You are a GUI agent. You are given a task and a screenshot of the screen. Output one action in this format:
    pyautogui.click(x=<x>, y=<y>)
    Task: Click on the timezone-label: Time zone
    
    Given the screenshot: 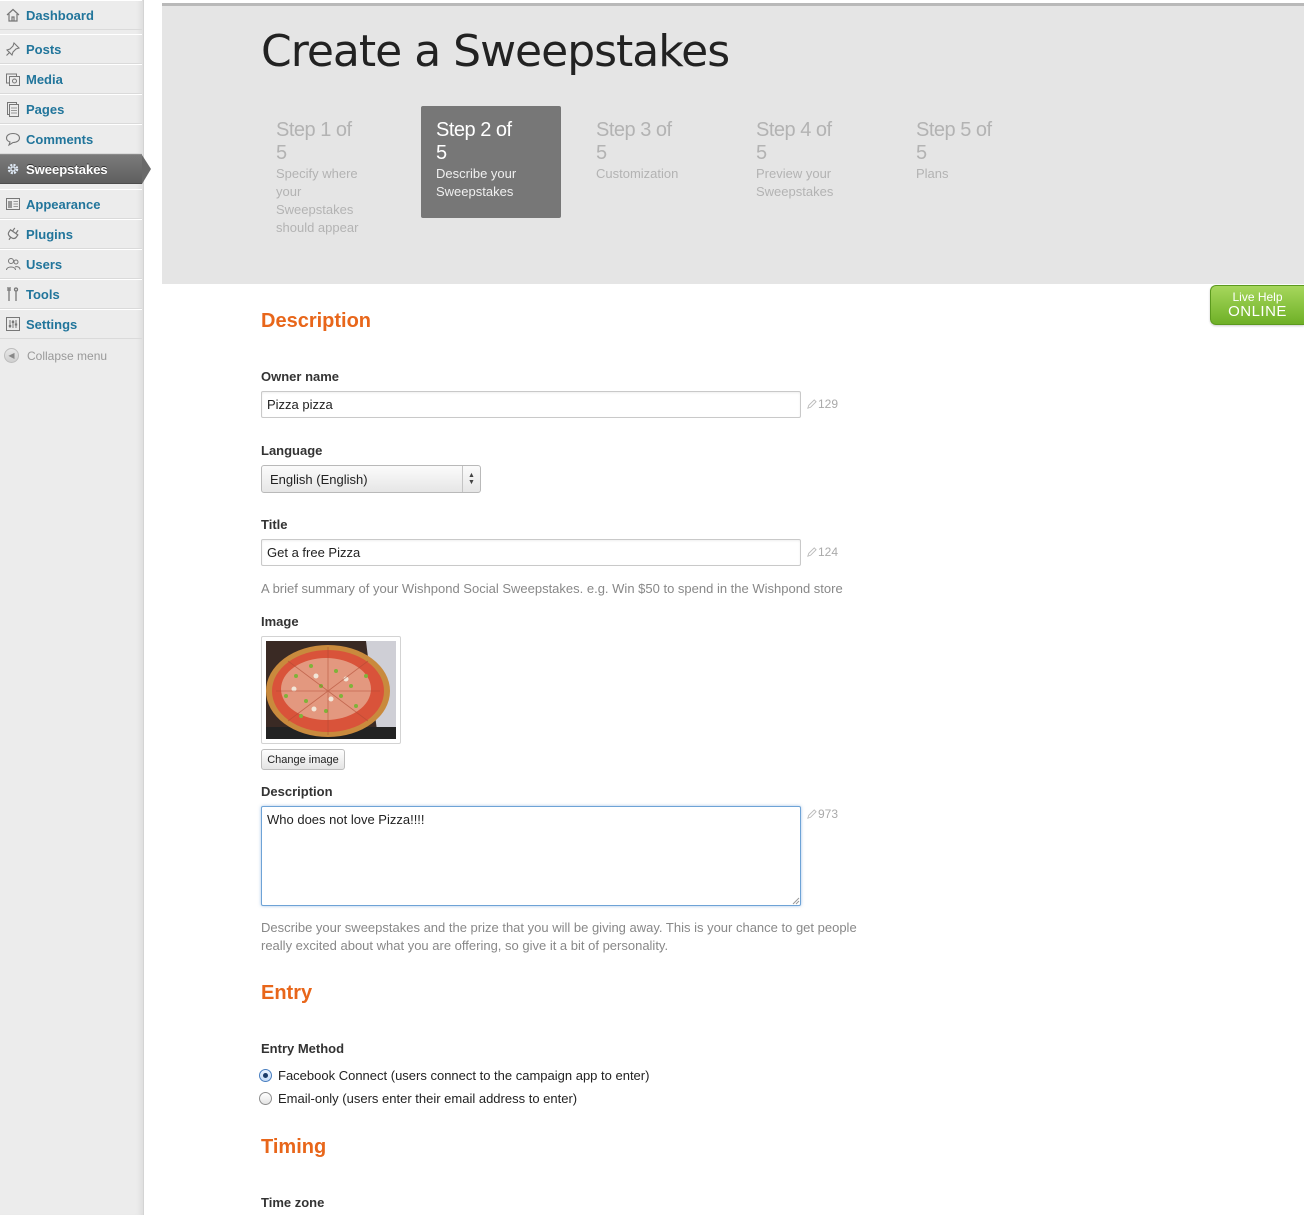 What is the action you would take?
    pyautogui.click(x=293, y=1202)
    